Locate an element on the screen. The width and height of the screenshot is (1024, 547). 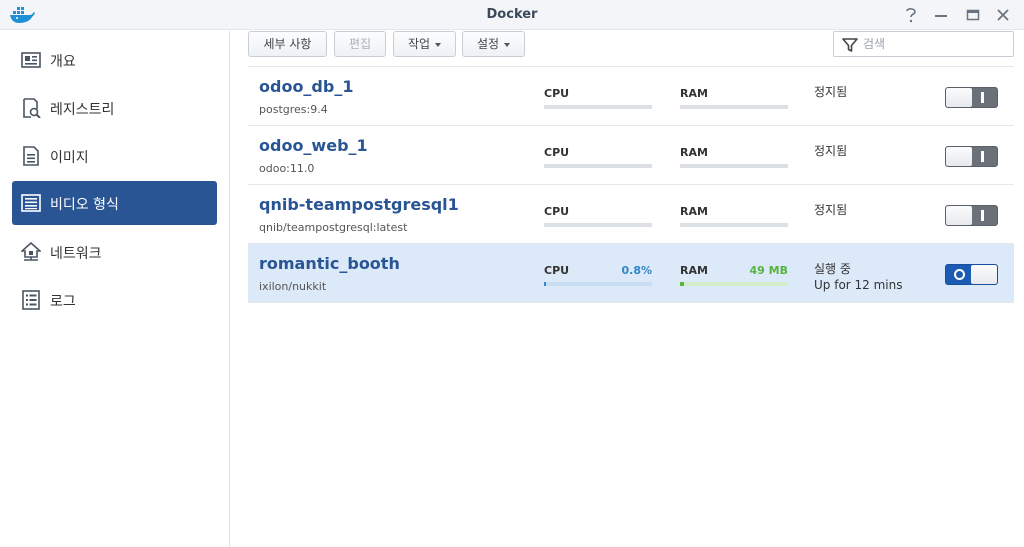
overview-icon is located at coordinates (31, 60).